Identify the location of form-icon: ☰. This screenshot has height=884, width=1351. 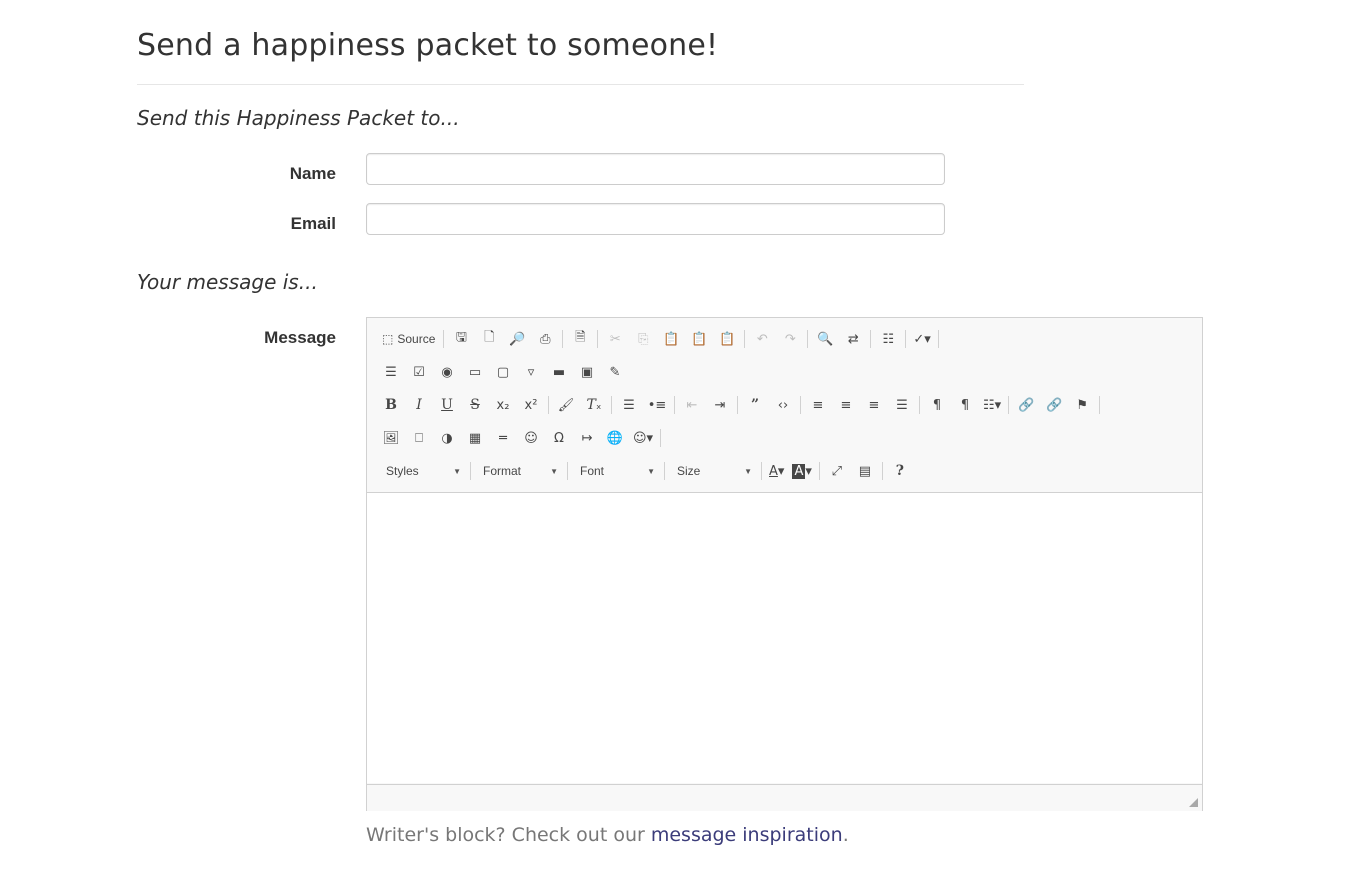
(391, 372).